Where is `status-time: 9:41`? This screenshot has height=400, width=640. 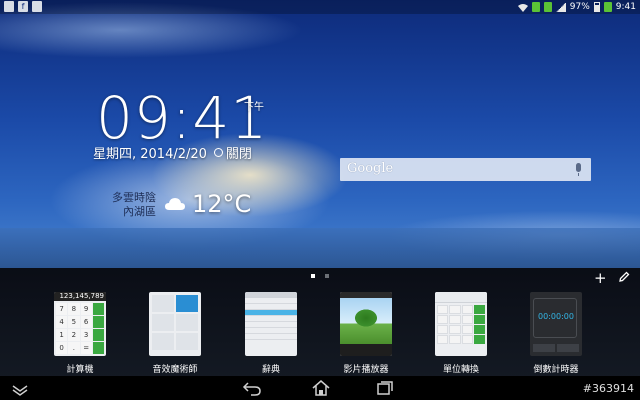
status-time: 9:41 is located at coordinates (625, 7).